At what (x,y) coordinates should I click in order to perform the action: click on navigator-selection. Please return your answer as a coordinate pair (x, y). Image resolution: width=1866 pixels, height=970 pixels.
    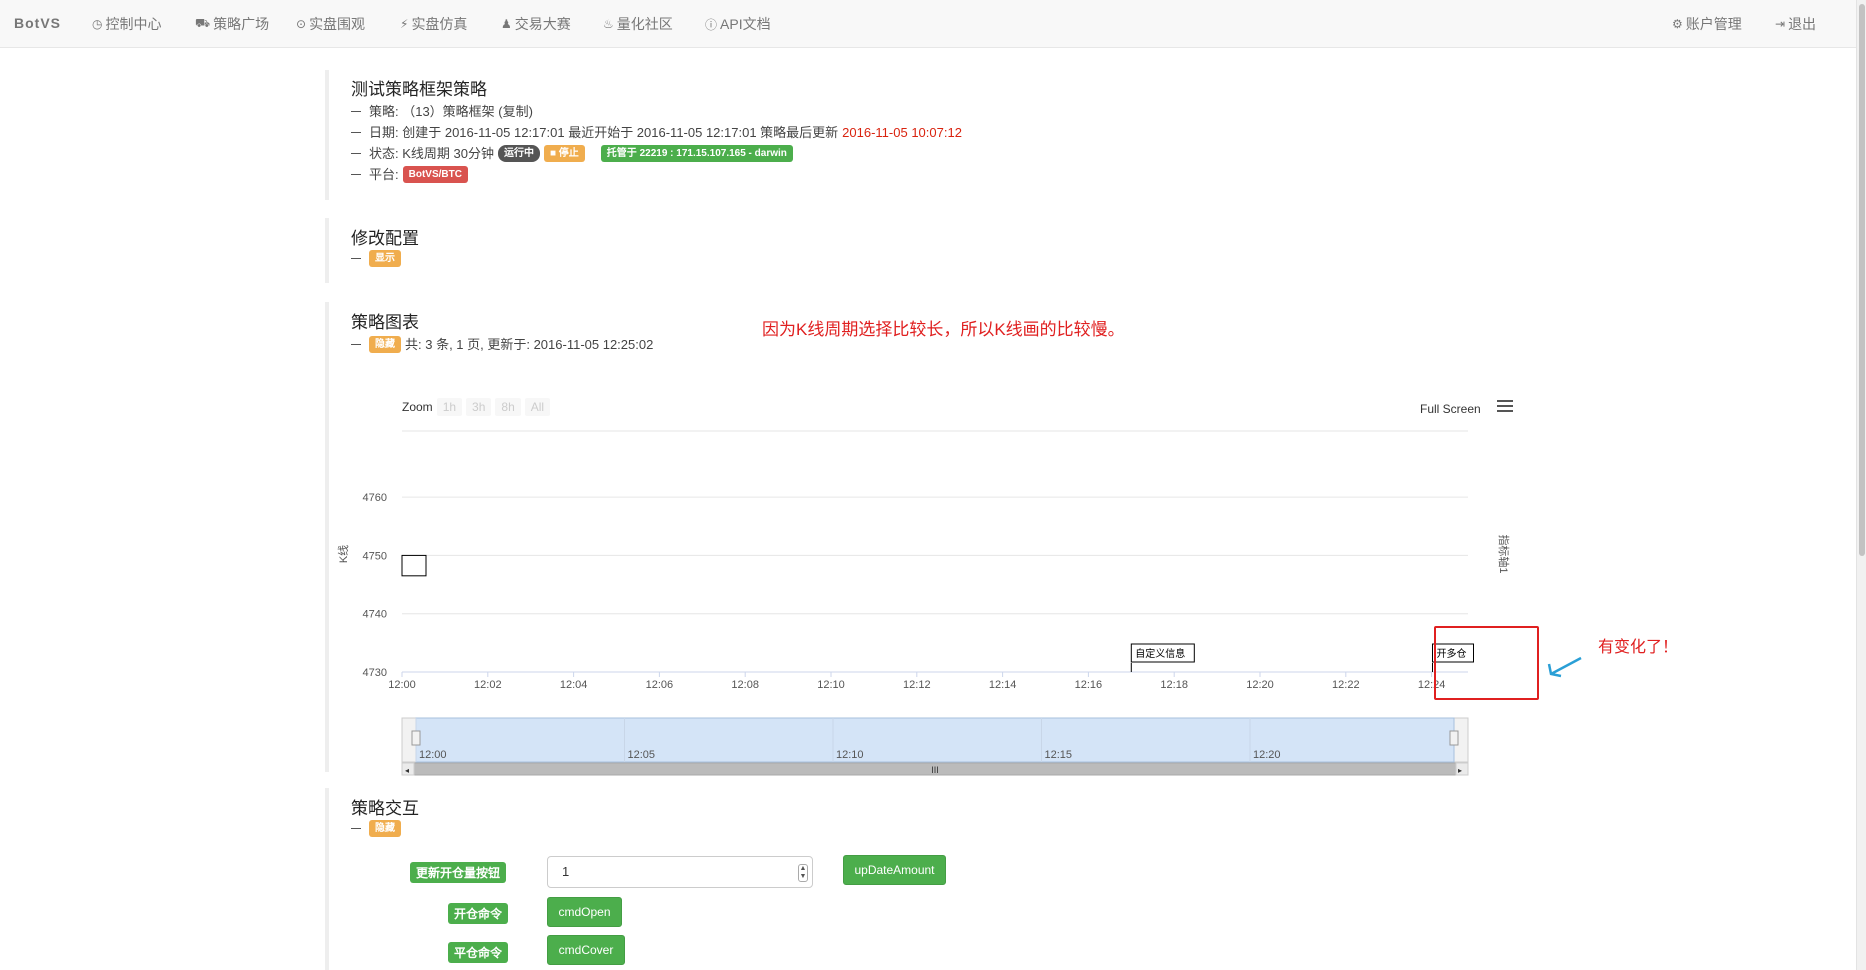
    Looking at the image, I should click on (935, 740).